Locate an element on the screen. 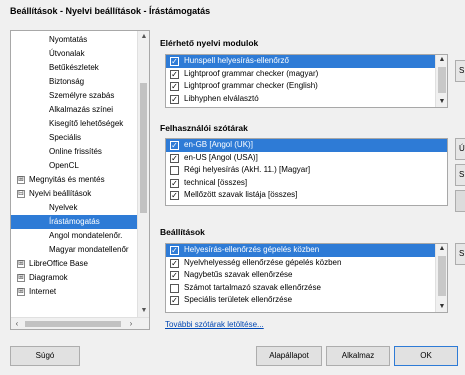 The image size is (465, 375). list-item: Régi helyesírás (AkH. 11.) [Magyar] is located at coordinates (306, 170).